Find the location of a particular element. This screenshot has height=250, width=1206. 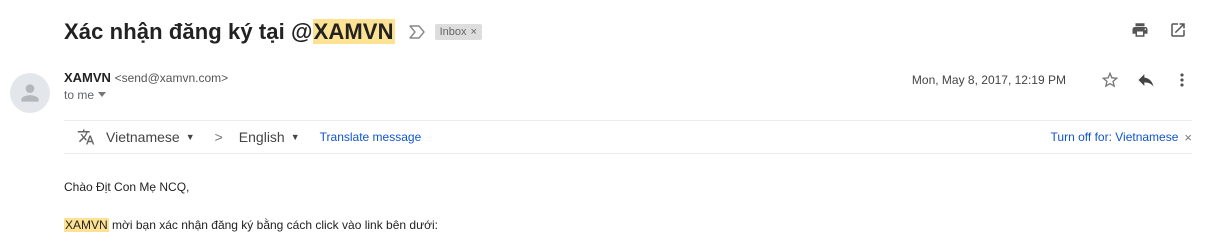

body-greeting: Chào Địt Con Mẹ NCQ, is located at coordinates (127, 187).